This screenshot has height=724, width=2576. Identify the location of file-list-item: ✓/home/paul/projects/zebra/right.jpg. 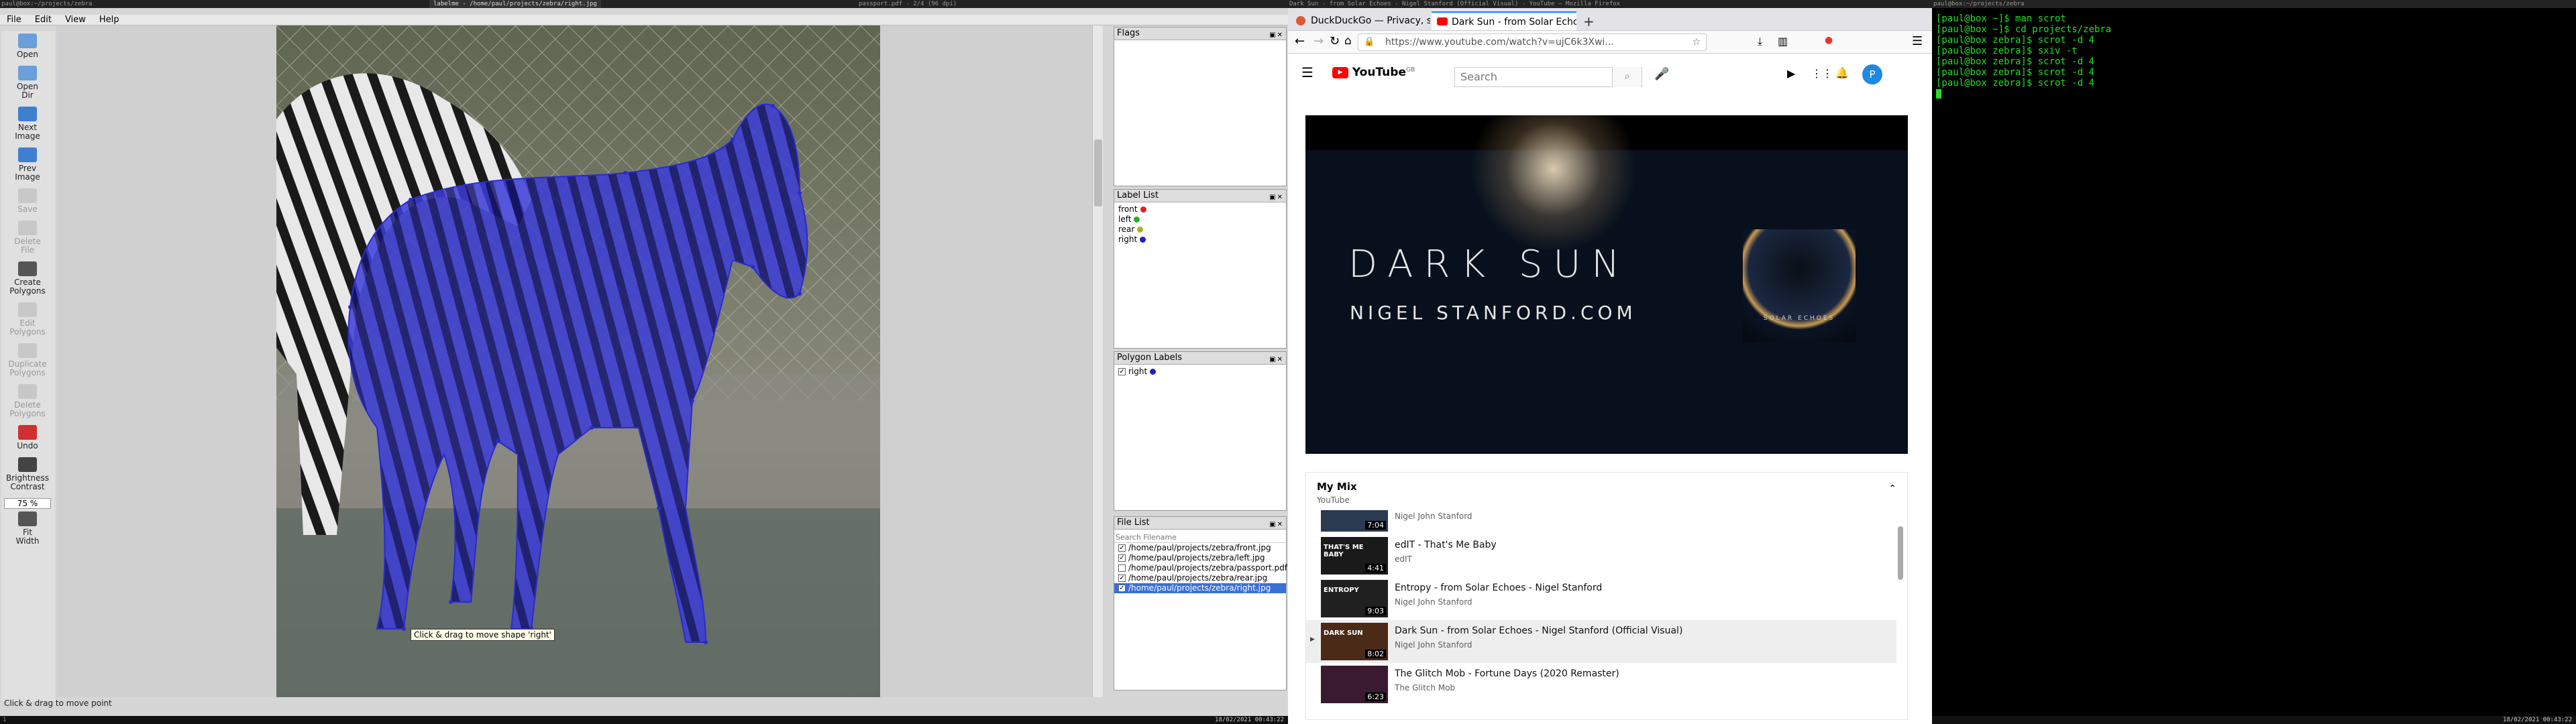
(1200, 588).